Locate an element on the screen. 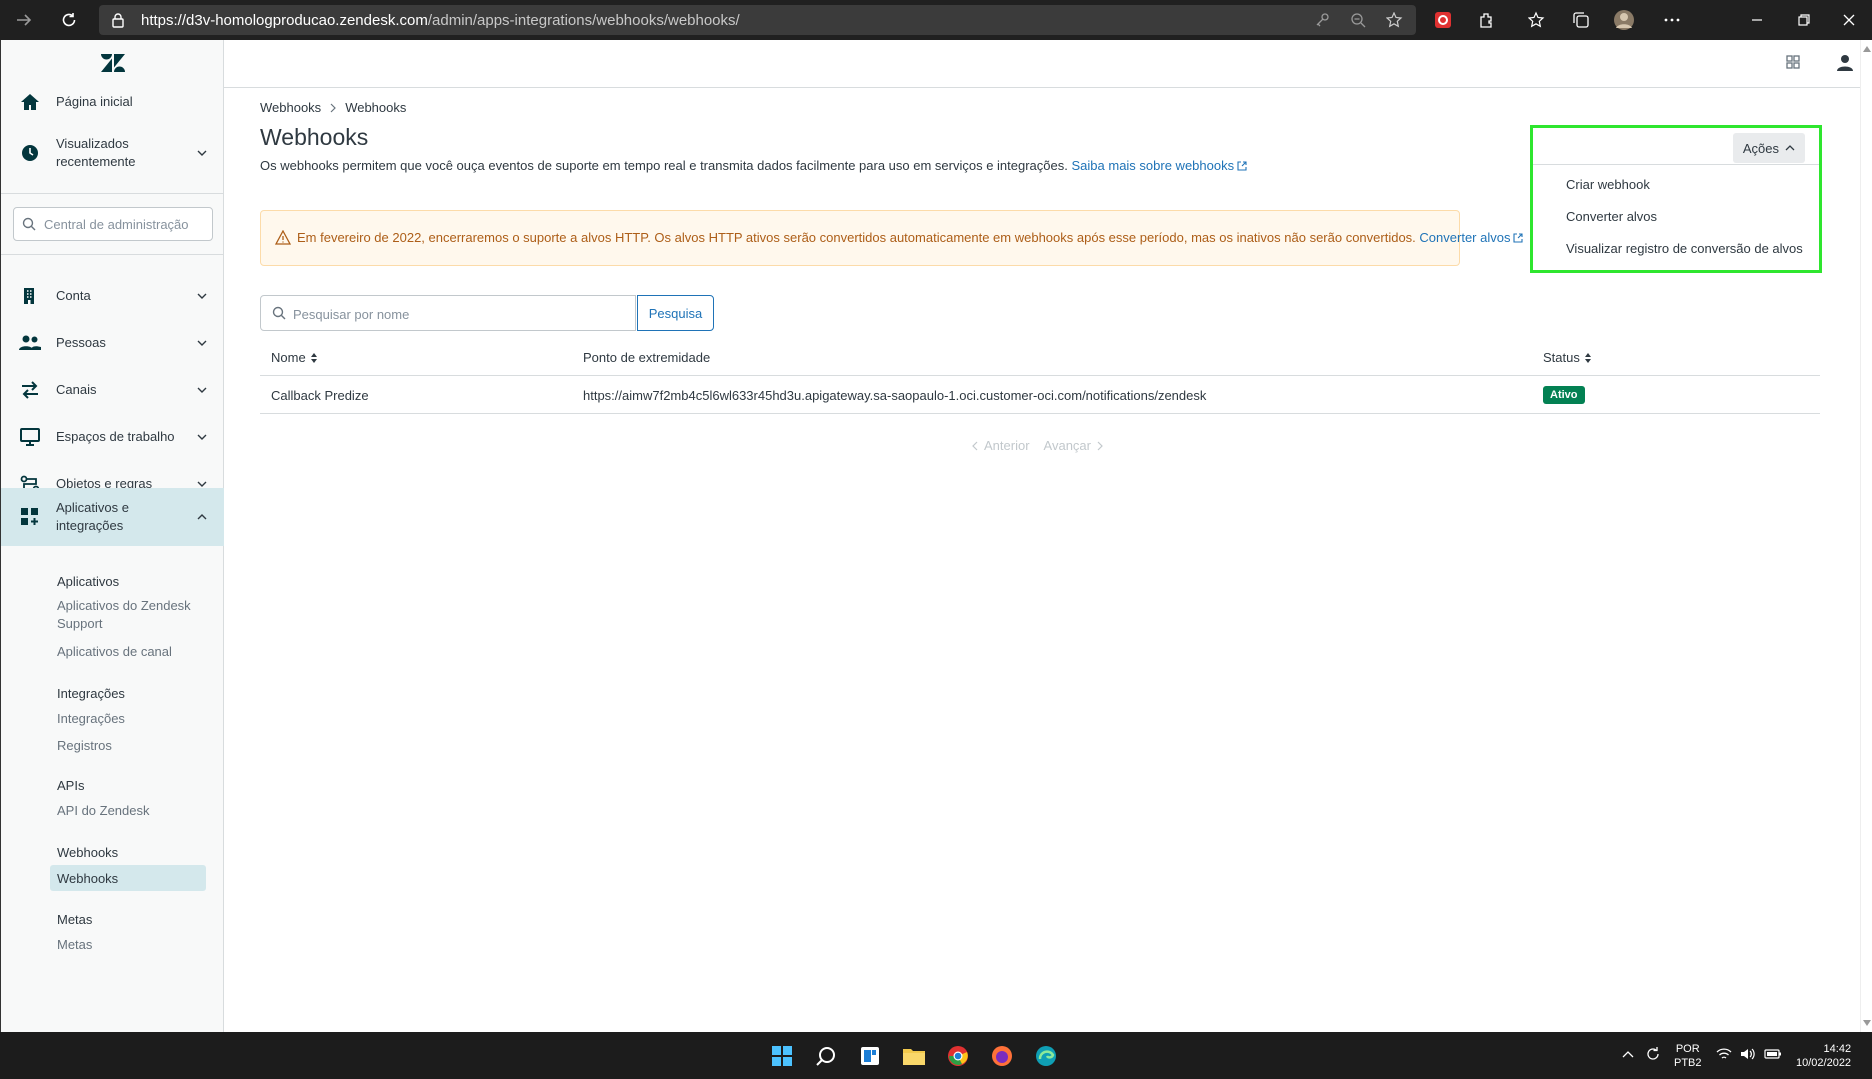 Image resolution: width=1872 pixels, height=1079 pixels. actions-button: Ações is located at coordinates (1768, 148).